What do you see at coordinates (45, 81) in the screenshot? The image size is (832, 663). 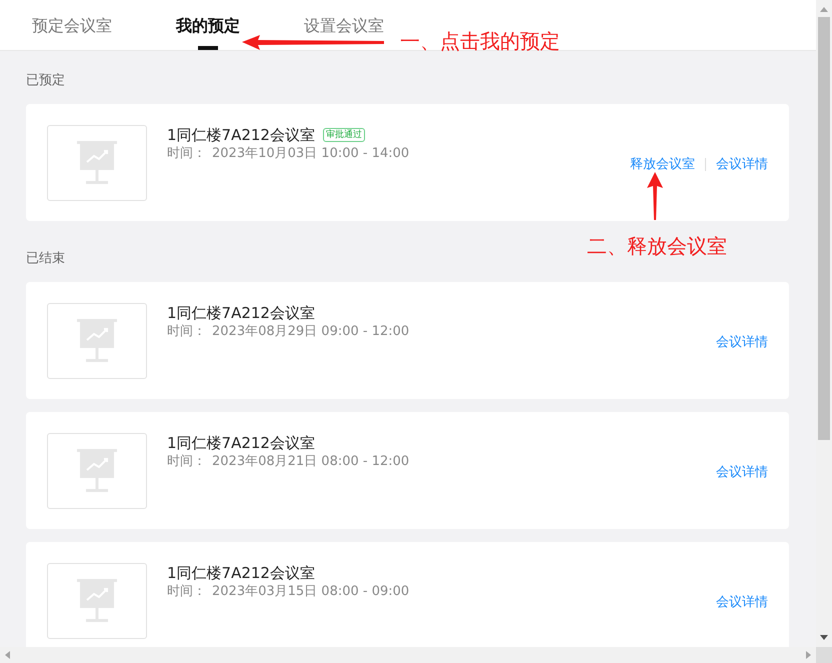 I see `section-heading: 已预定` at bounding box center [45, 81].